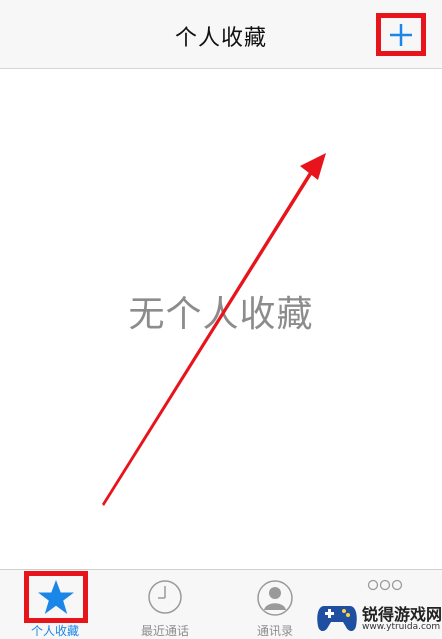 This screenshot has height=639, width=442. Describe the element at coordinates (275, 598) in the screenshot. I see `contacts-icon` at that location.